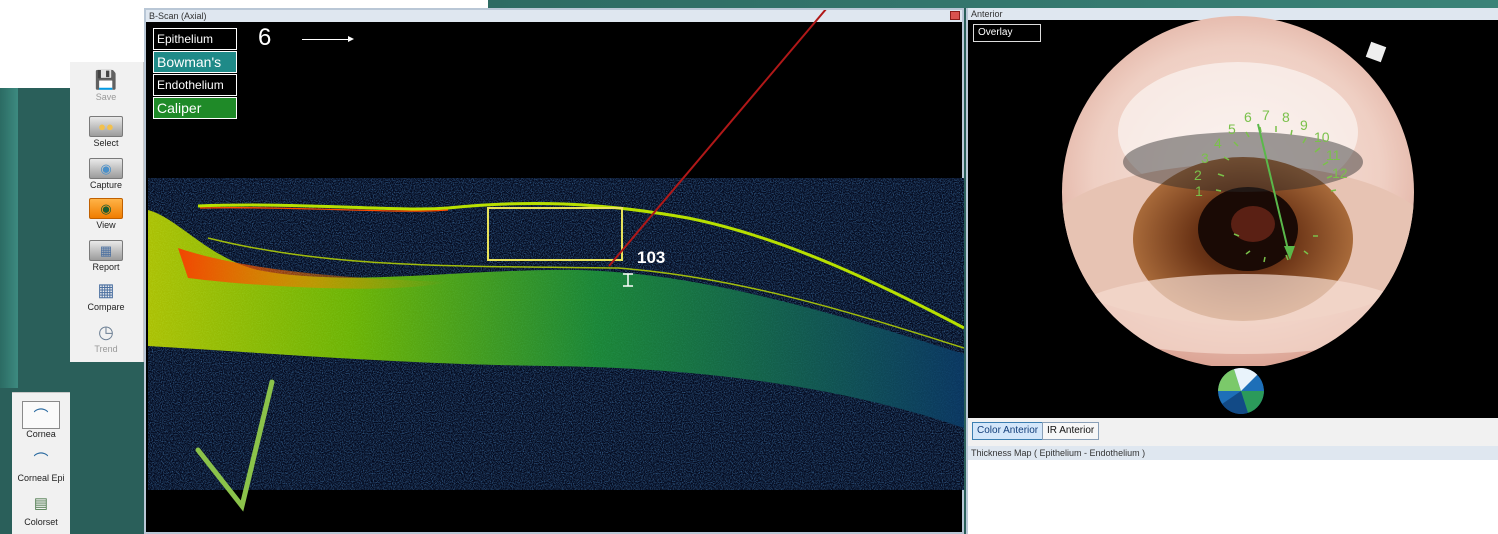 This screenshot has height=534, width=1498. Describe the element at coordinates (106, 143) in the screenshot. I see `select-label: Select` at that location.